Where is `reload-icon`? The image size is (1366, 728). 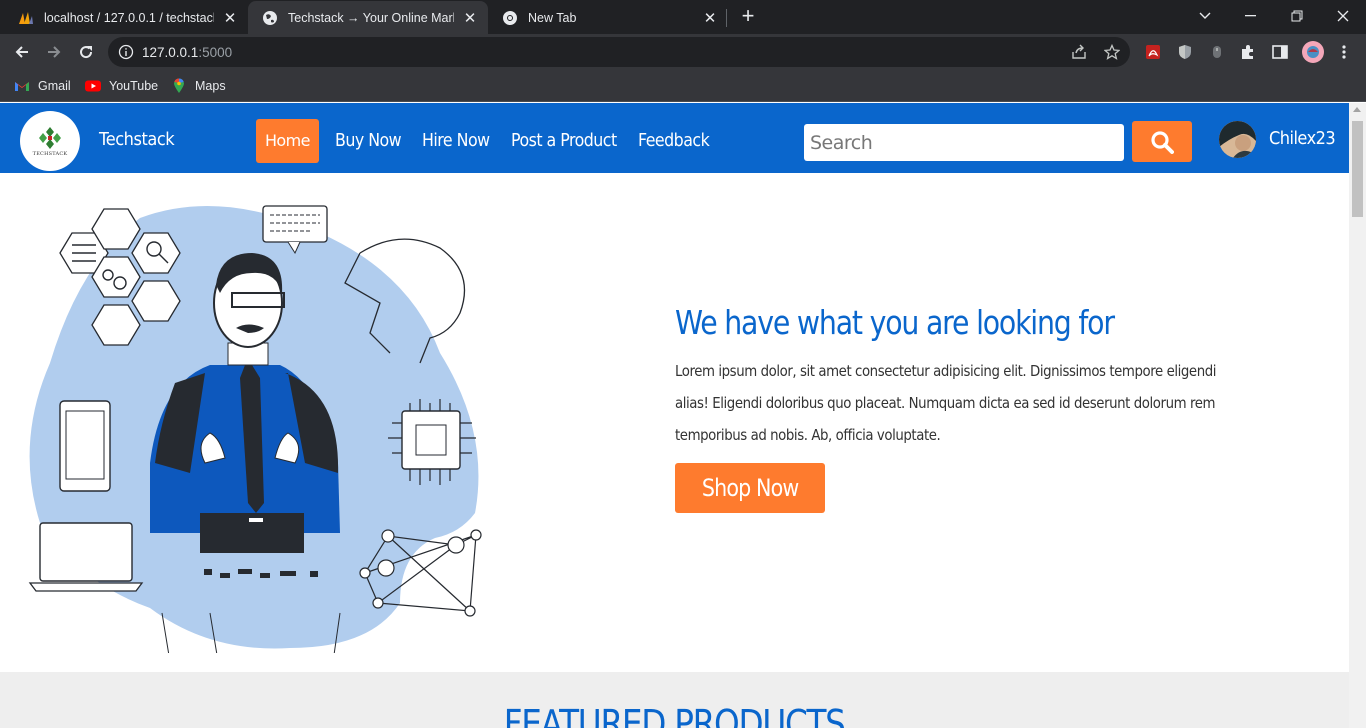 reload-icon is located at coordinates (86, 52).